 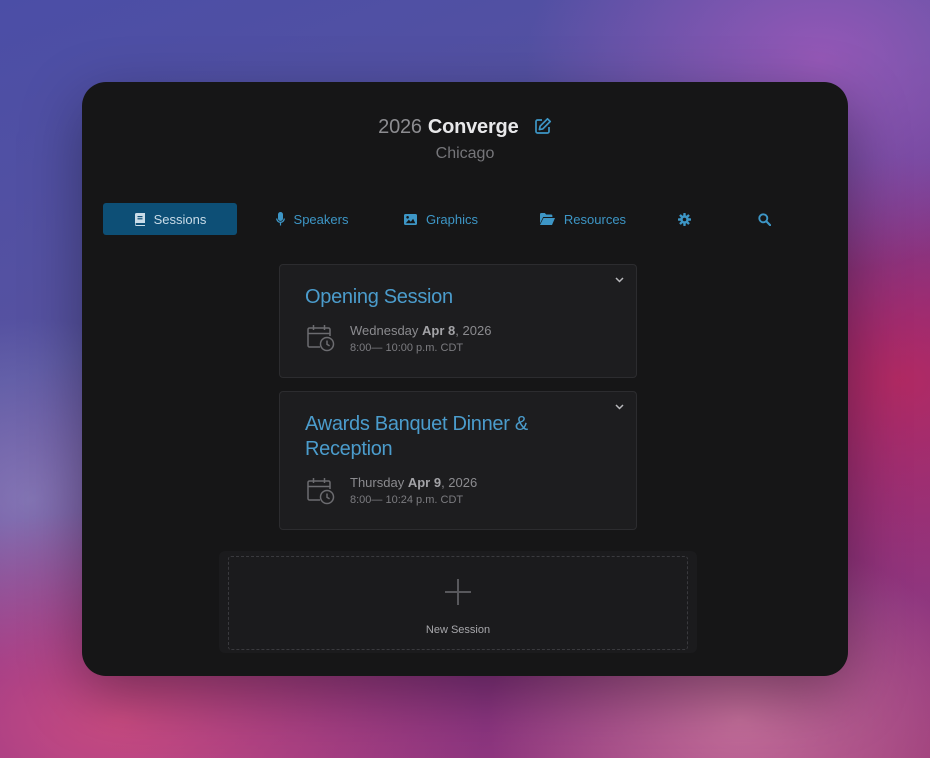 What do you see at coordinates (445, 437) in the screenshot?
I see `session-title: Awards Banquet Dinner & Reception` at bounding box center [445, 437].